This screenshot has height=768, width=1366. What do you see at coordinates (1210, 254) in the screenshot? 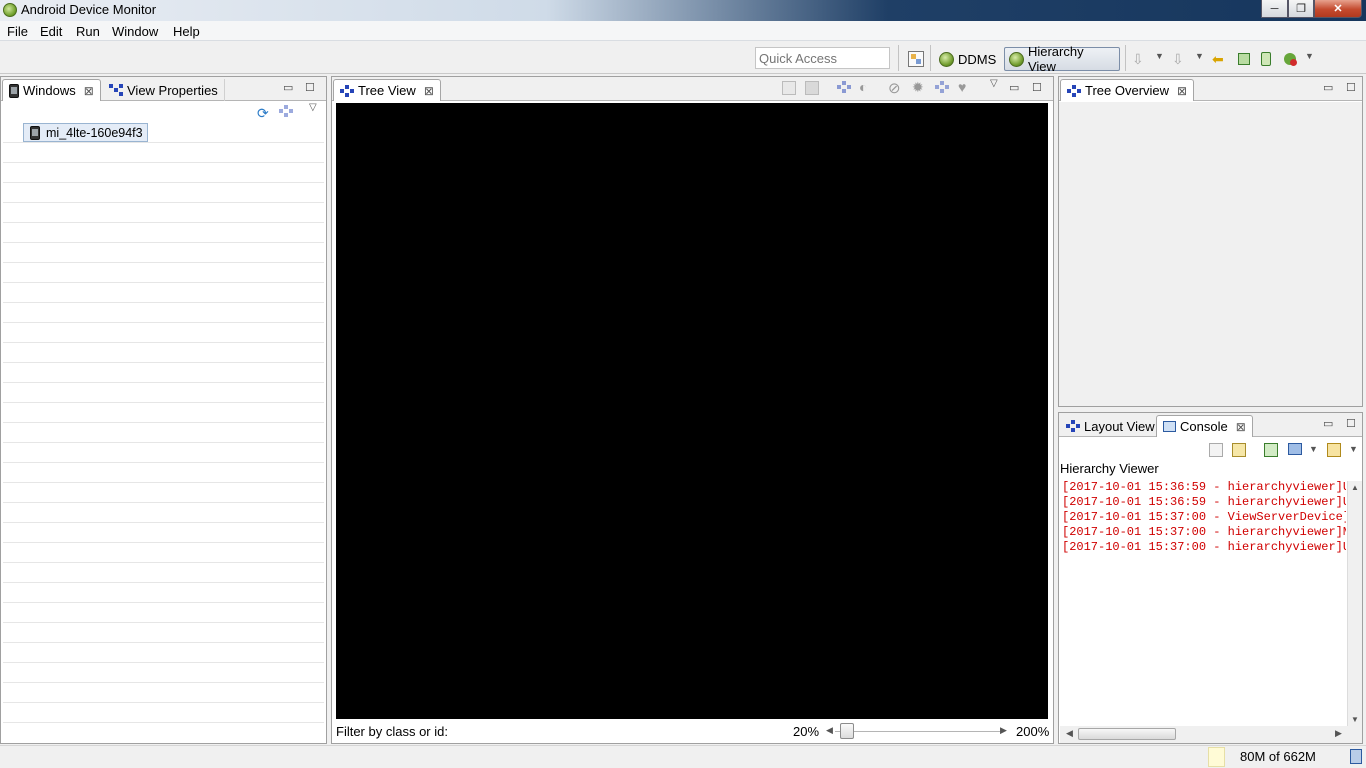
I see `tree-overview-canvas` at bounding box center [1210, 254].